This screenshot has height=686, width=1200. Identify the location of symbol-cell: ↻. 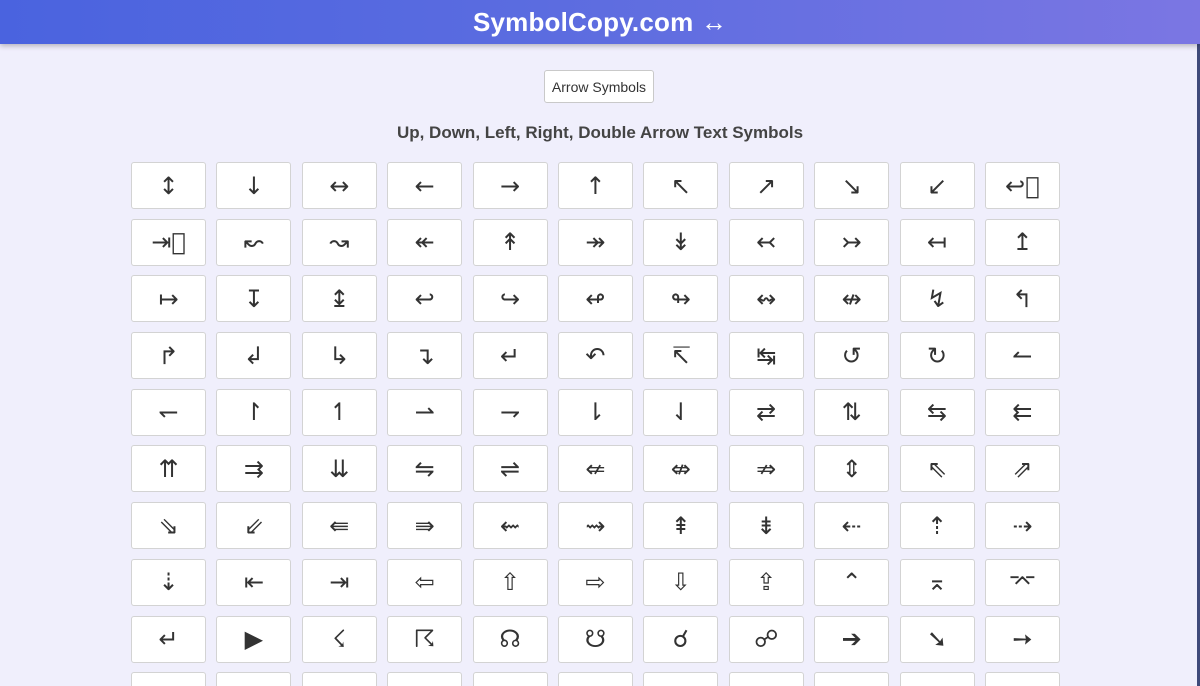
(937, 356).